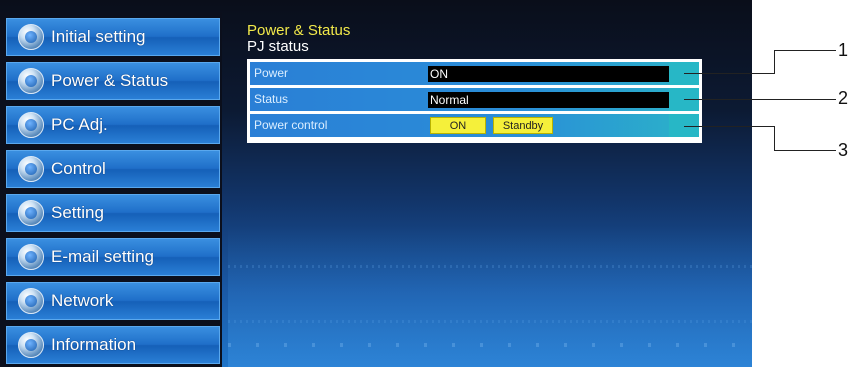 The height and width of the screenshot is (367, 855). I want to click on sidebar-item-label: Setting, so click(77, 212).